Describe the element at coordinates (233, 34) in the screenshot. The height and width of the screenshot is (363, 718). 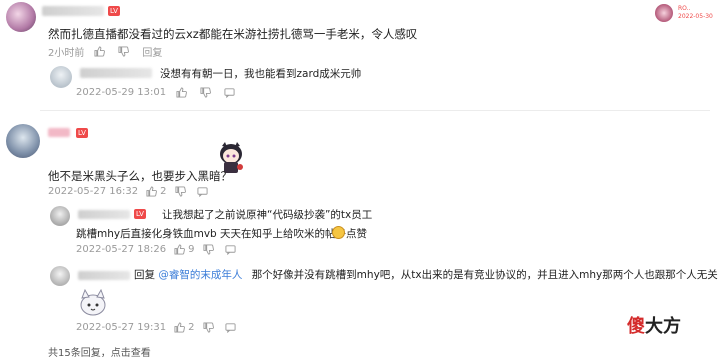
I see `comment-text: 然而扎德直播都没看过的云xz都能在米游社捞扎德骂一手老米，令人感叹` at that location.